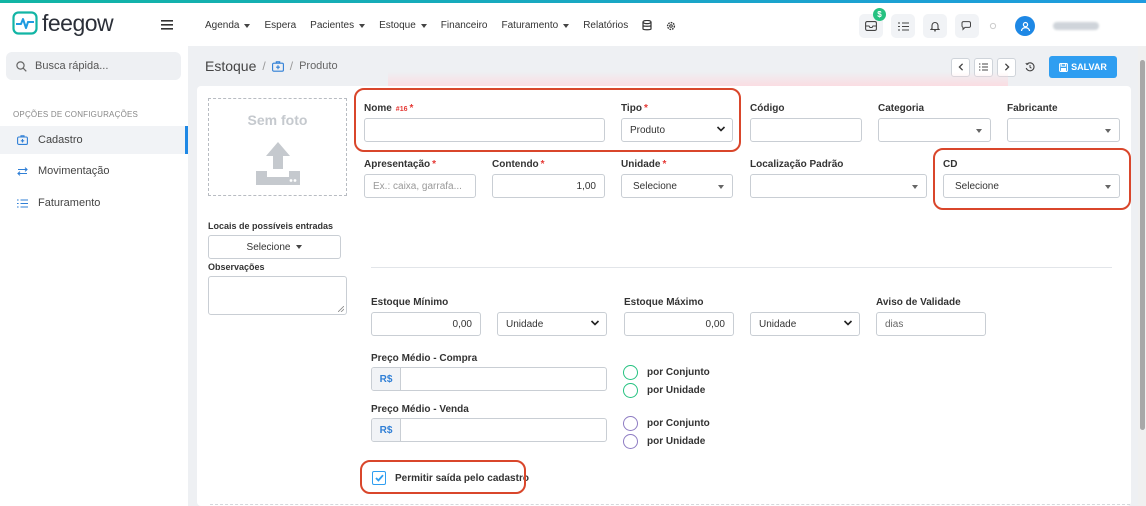 The image size is (1146, 506). Describe the element at coordinates (679, 324) in the screenshot. I see `estoque-maximo-input: 0,00` at that location.